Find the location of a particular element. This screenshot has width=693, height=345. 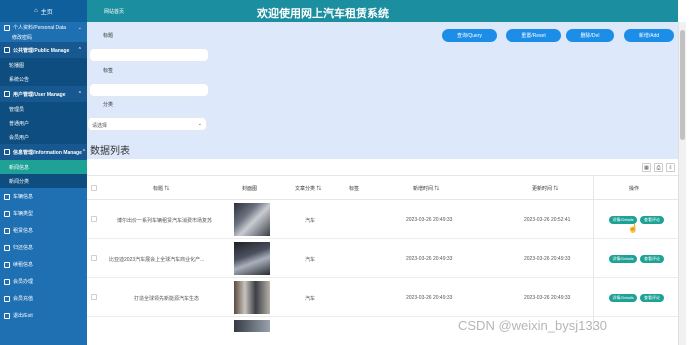

actions-column-divider is located at coordinates (635, 187).